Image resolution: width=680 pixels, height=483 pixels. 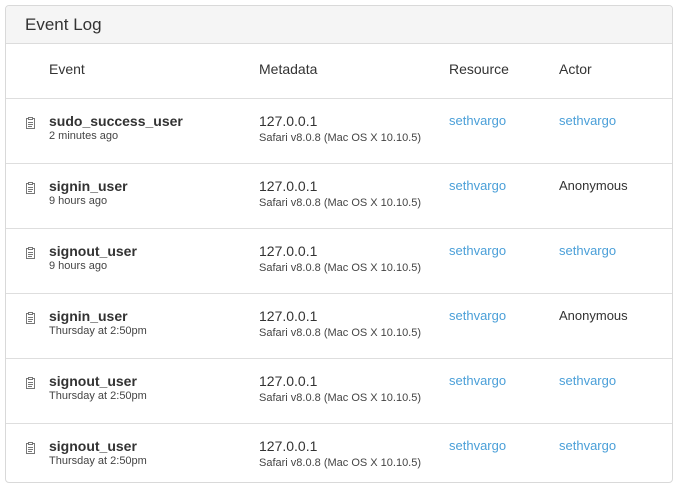 What do you see at coordinates (575, 69) in the screenshot?
I see `column-header-actor: Actor` at bounding box center [575, 69].